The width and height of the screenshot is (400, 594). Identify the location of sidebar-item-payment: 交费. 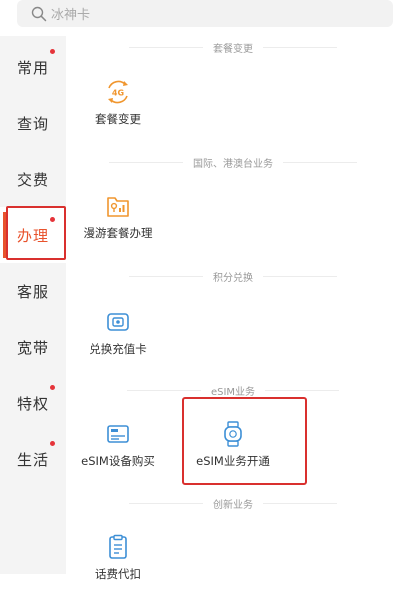
(33, 179).